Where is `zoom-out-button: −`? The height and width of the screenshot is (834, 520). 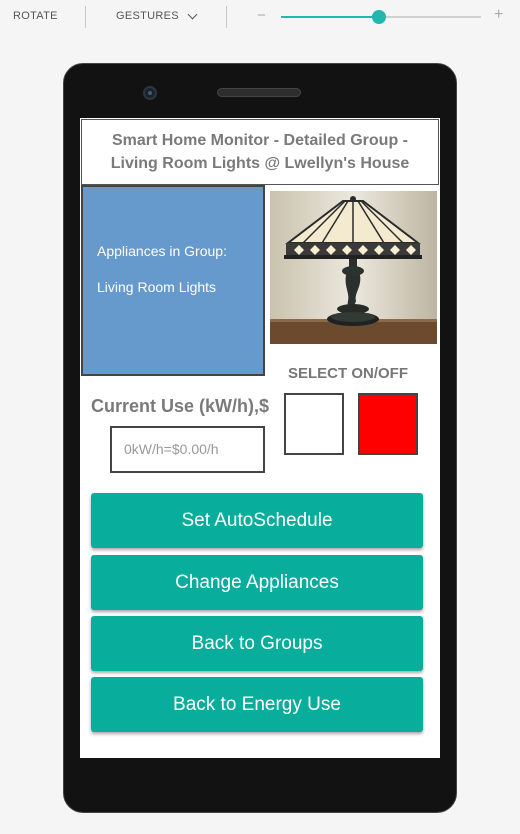
zoom-out-button: − is located at coordinates (261, 15).